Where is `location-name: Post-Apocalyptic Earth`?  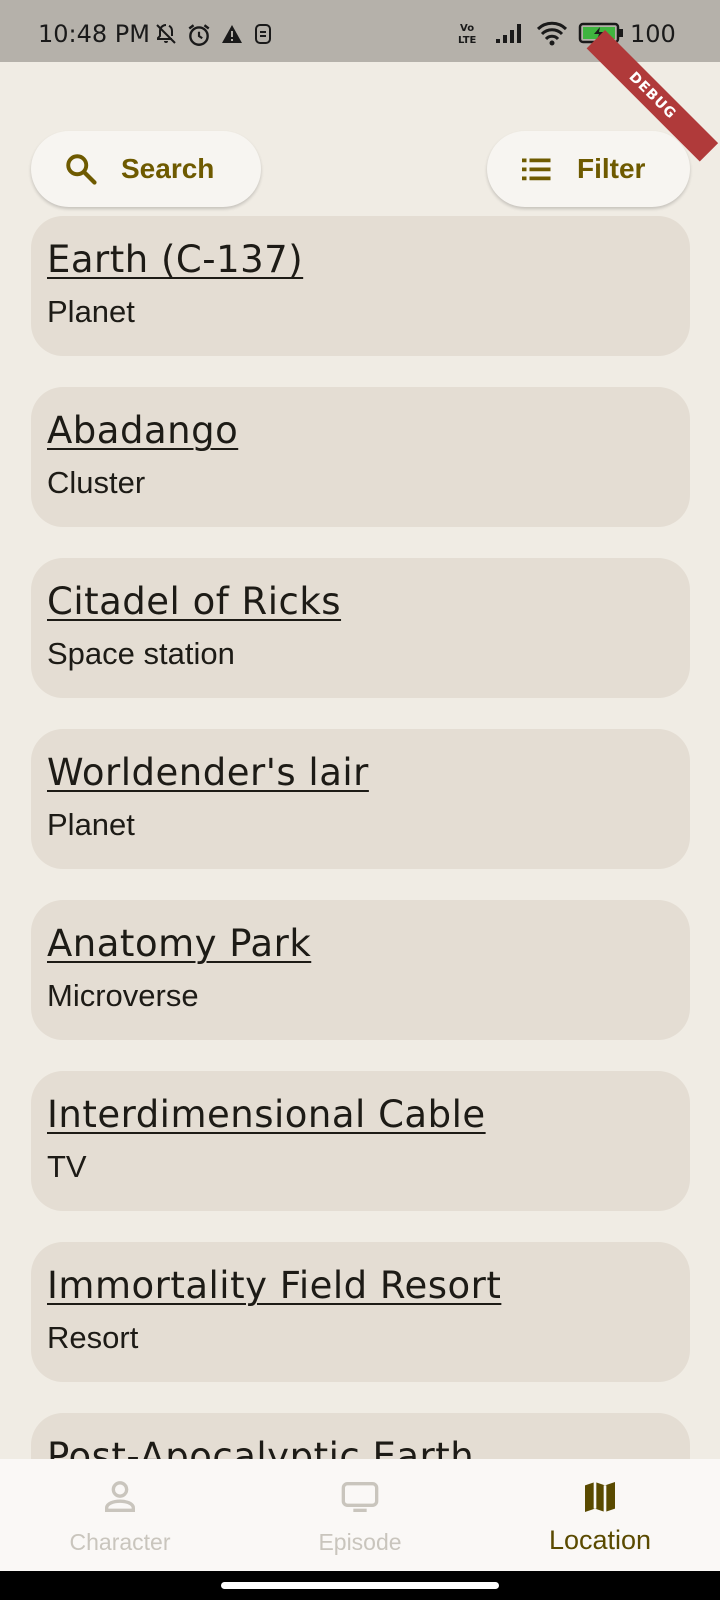
location-name: Post-Apocalyptic Earth is located at coordinates (260, 1447).